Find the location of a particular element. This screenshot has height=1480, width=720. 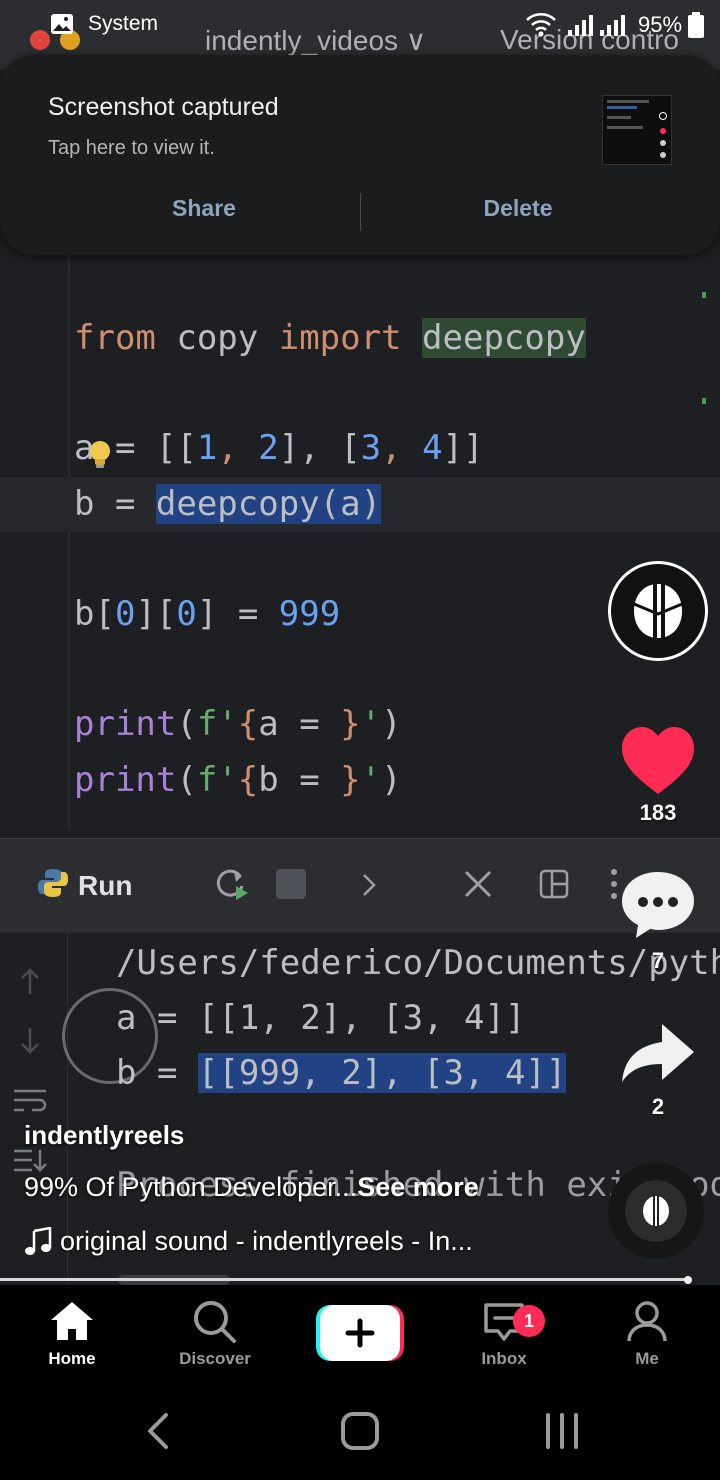

status-app-label: System is located at coordinates (123, 23).